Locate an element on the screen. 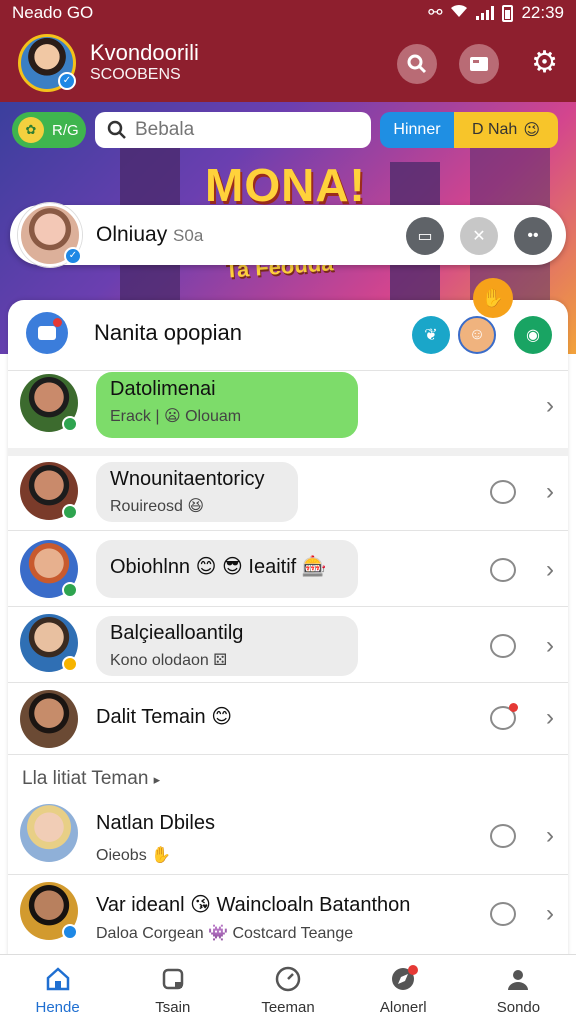 The image size is (576, 1024). settings-gear-icon: ⚙ is located at coordinates (544, 63).